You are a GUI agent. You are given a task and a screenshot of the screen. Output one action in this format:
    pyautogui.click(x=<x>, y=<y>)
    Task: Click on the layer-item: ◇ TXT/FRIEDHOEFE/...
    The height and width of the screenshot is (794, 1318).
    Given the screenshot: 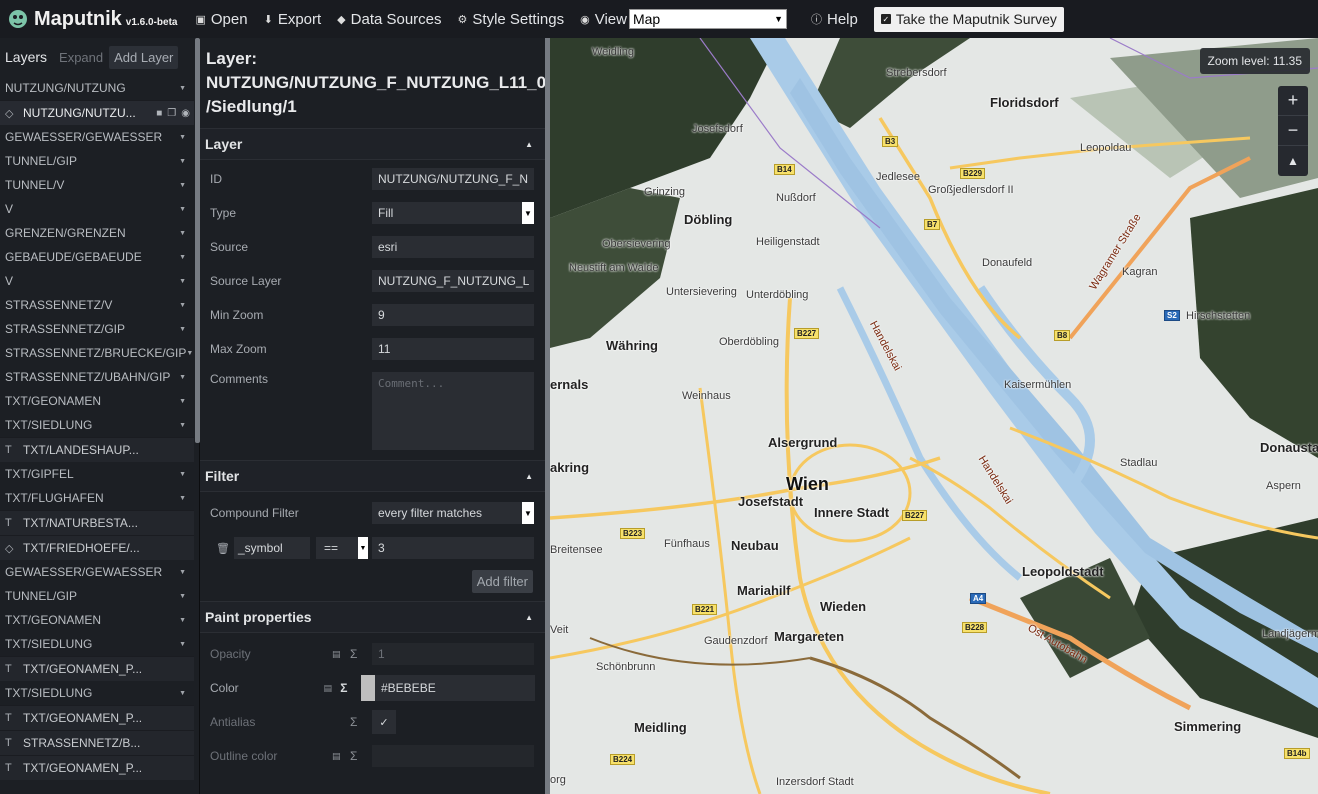 What is the action you would take?
    pyautogui.click(x=97, y=547)
    